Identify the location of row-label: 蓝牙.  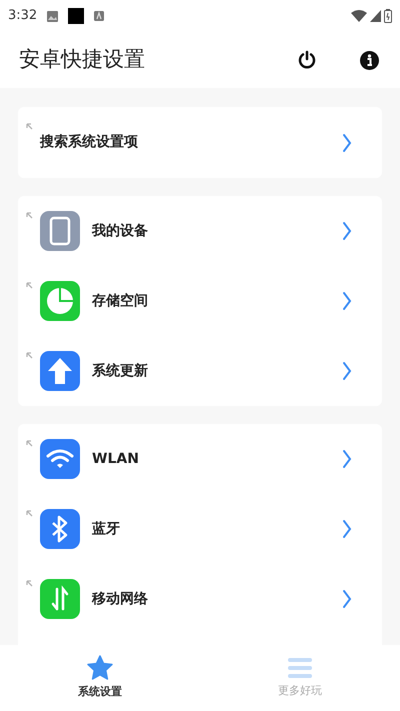
(106, 529).